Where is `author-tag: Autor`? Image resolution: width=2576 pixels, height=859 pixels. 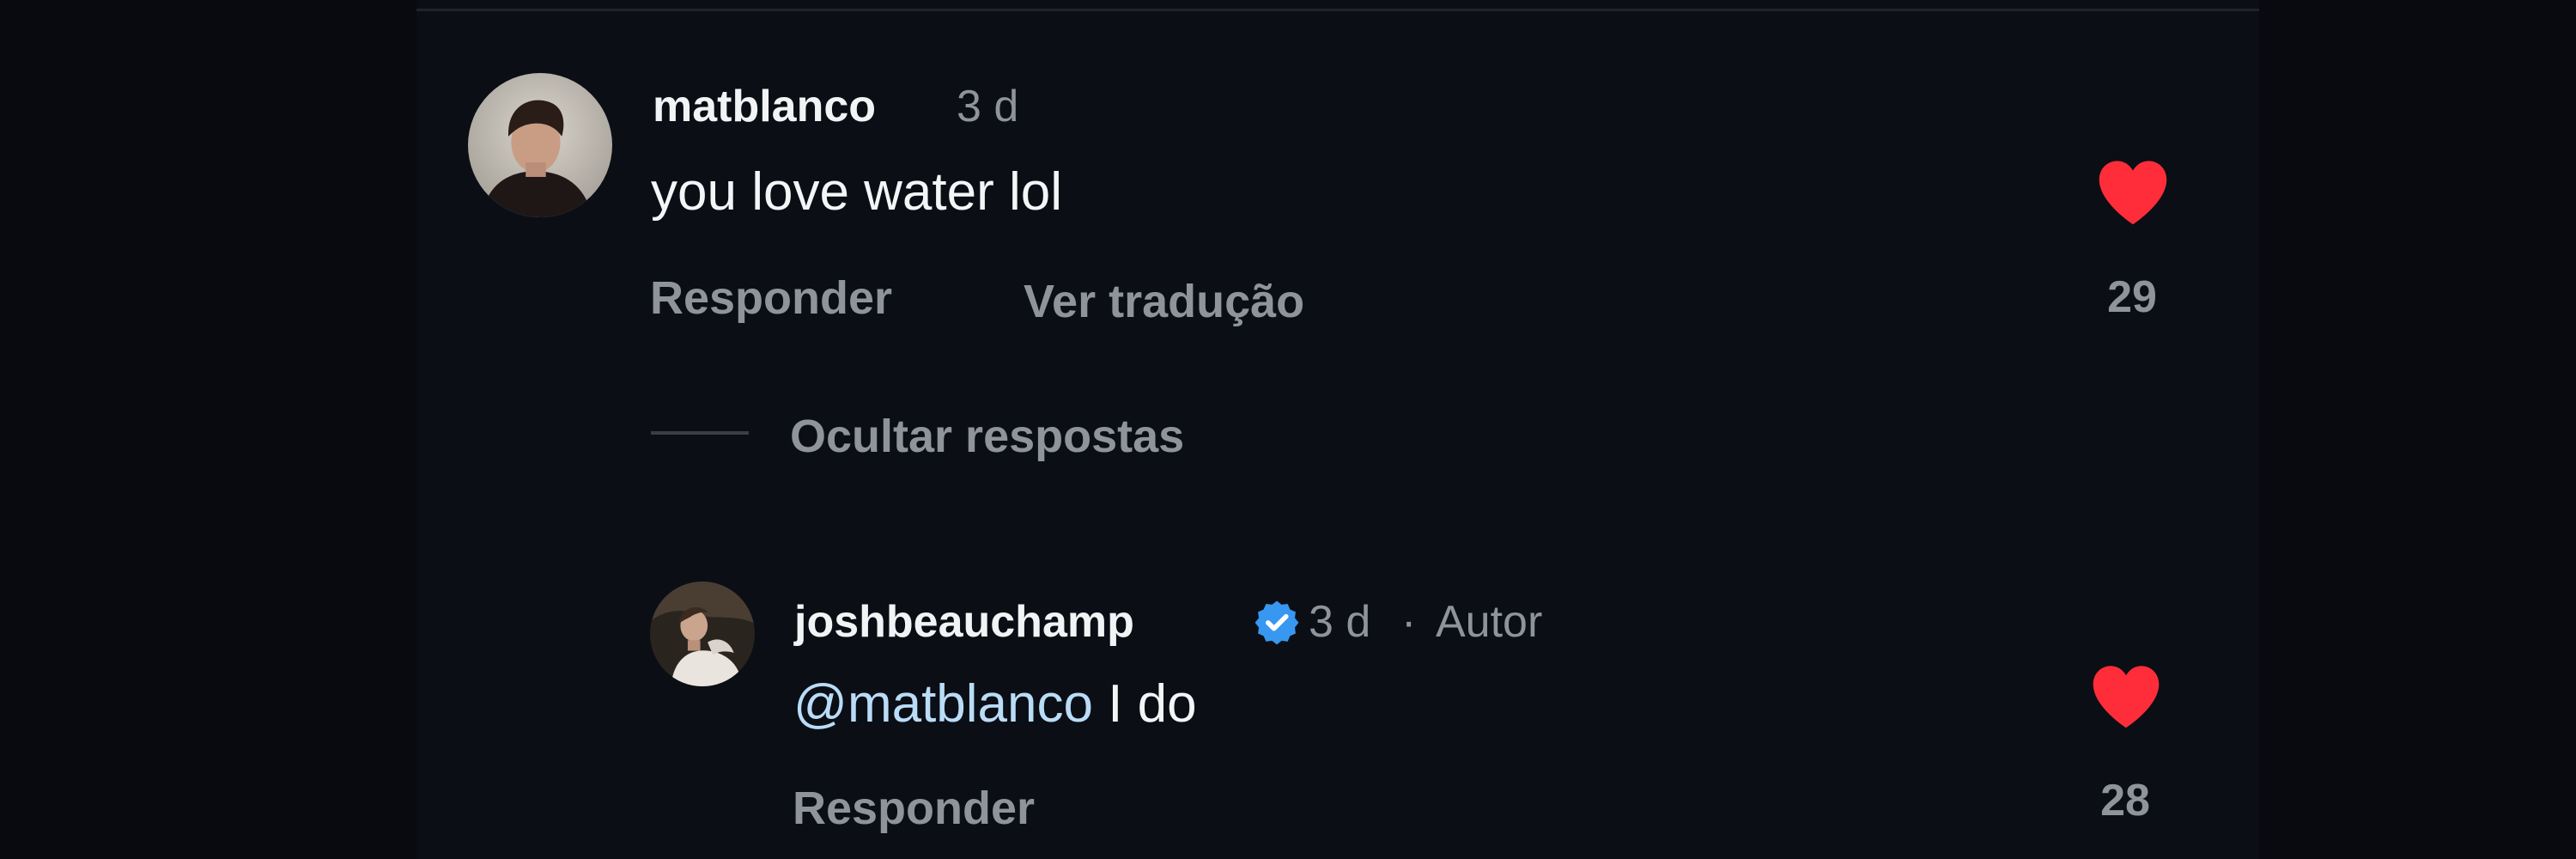
author-tag: Autor is located at coordinates (1489, 622).